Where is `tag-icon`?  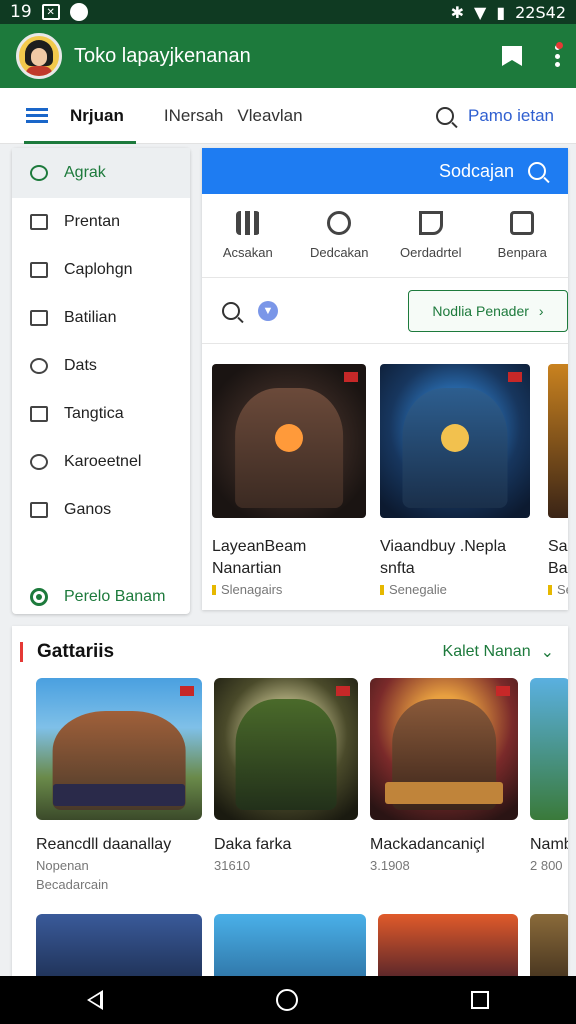
tag-icon is located at coordinates (39, 366).